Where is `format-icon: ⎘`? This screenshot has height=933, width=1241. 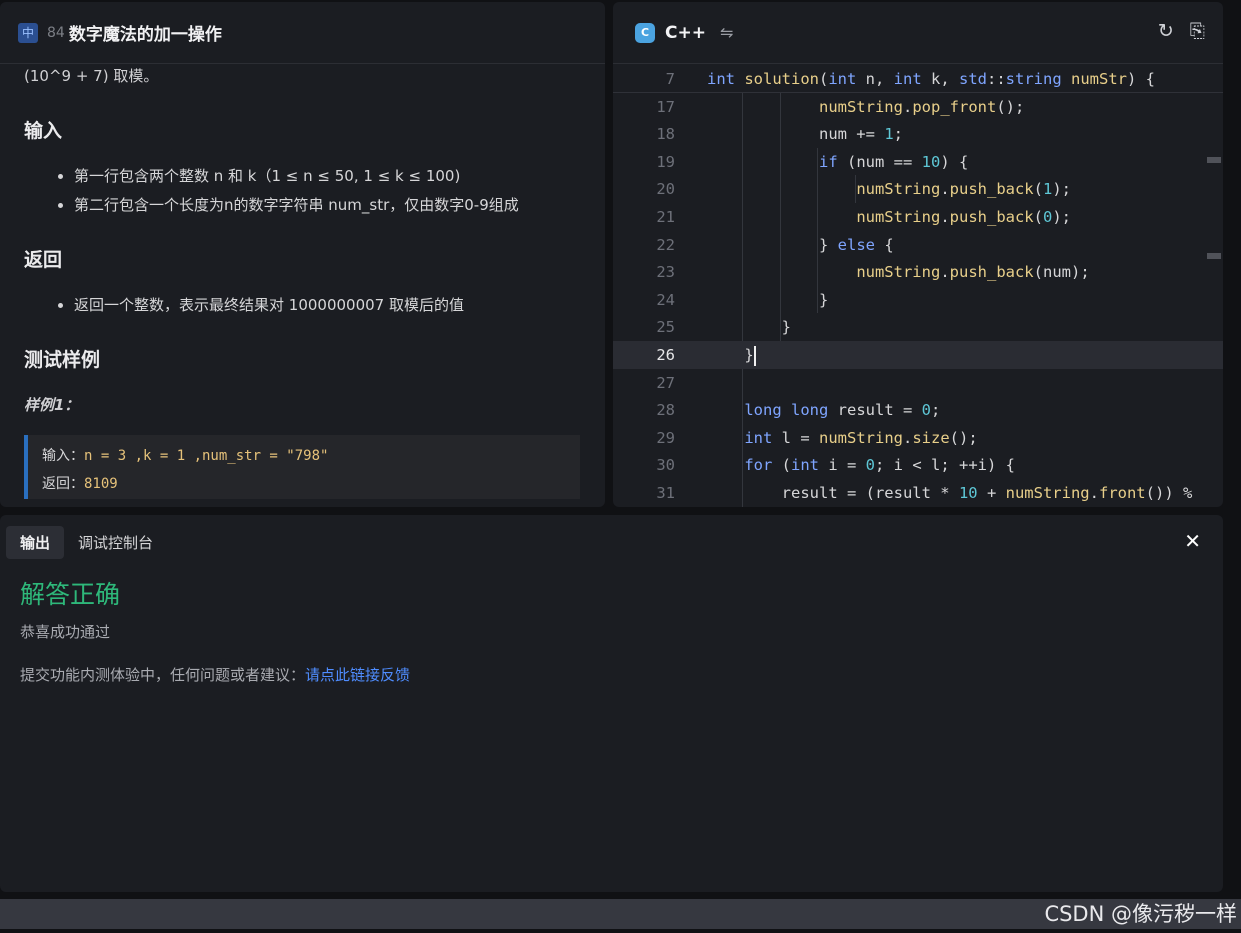
format-icon: ⎘ is located at coordinates (1197, 31).